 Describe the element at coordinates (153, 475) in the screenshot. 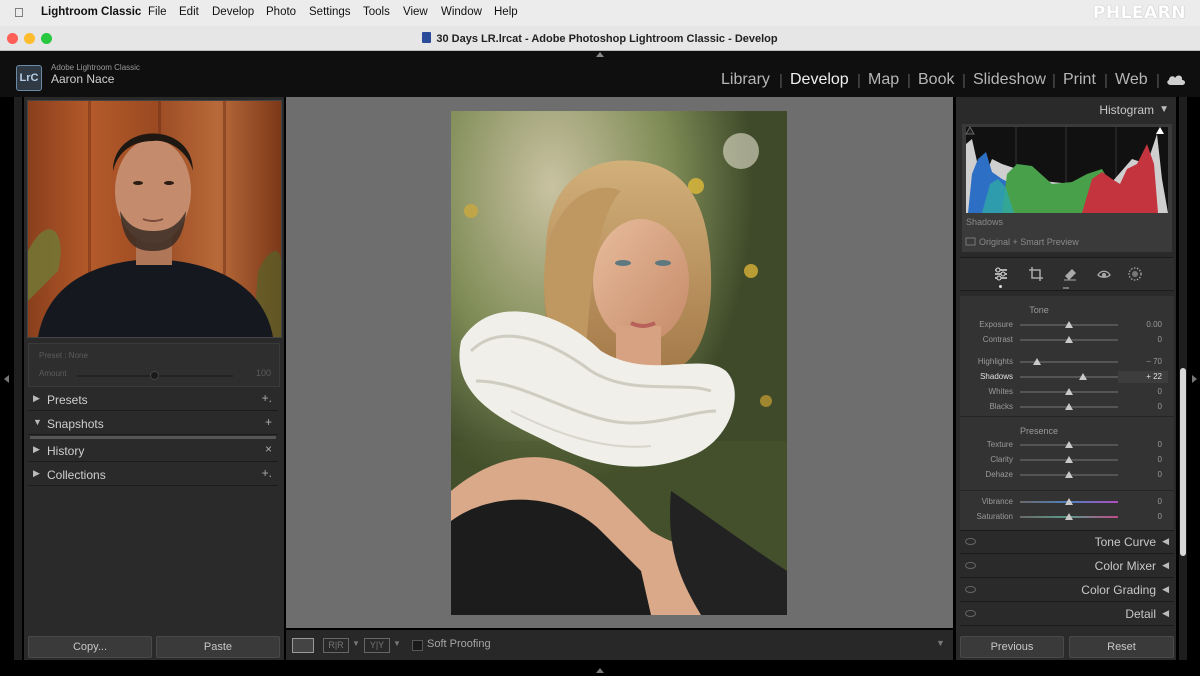

I see `panel-collections: ▶ Collections +.` at that location.